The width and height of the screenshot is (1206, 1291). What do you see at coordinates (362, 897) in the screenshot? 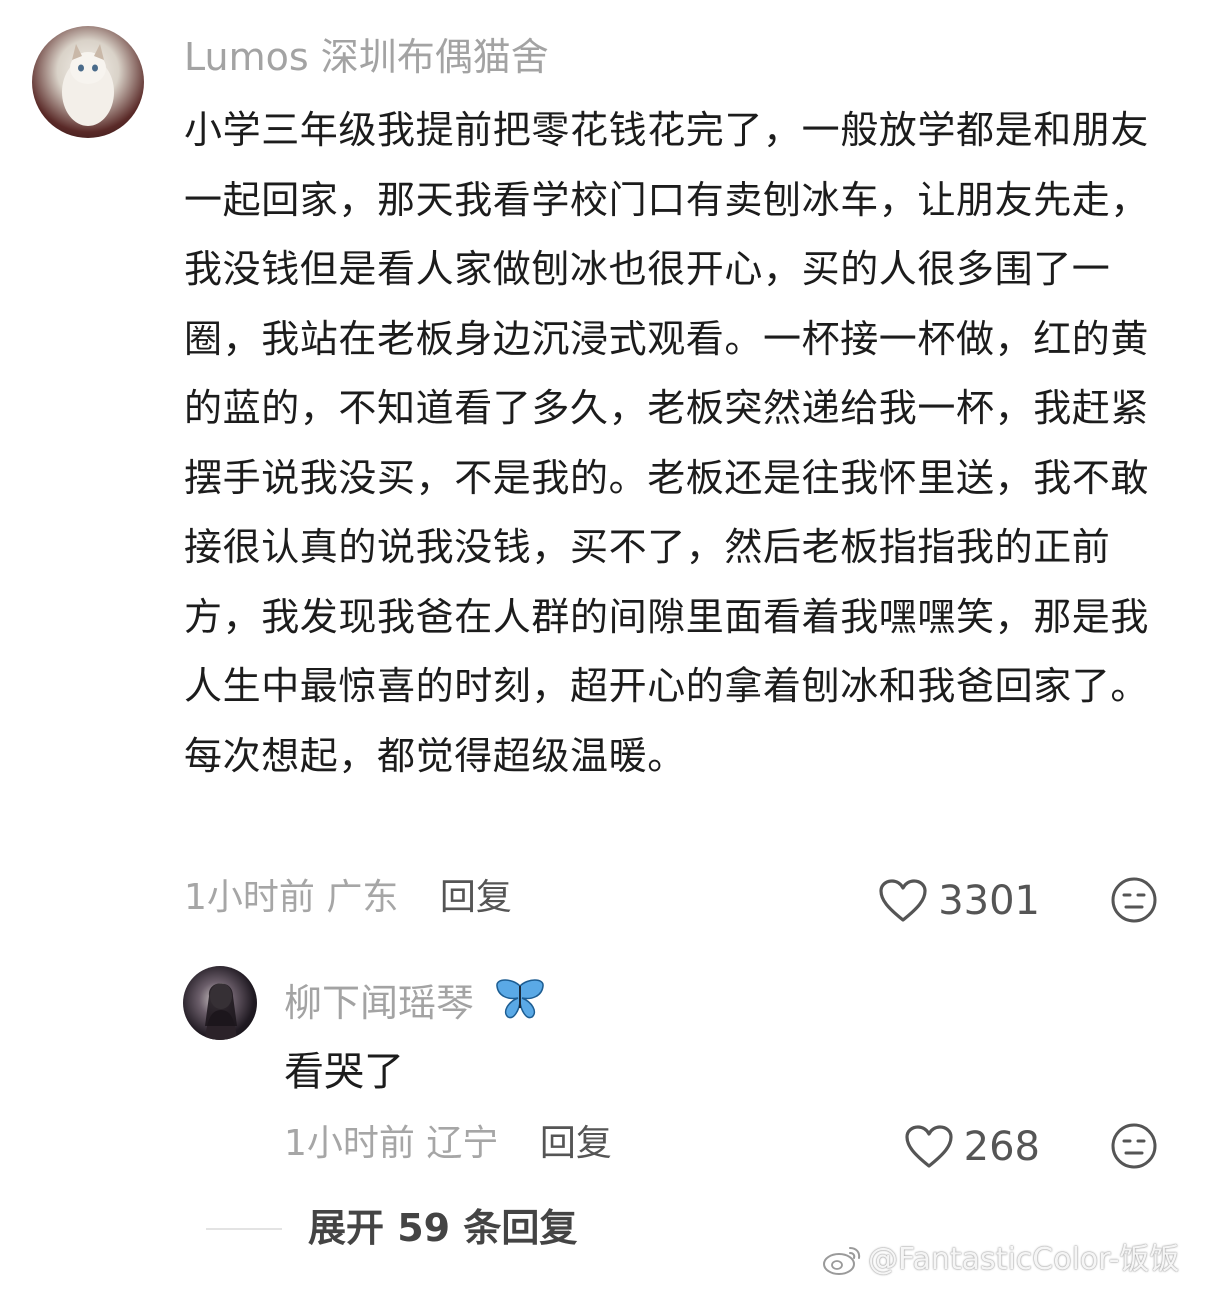
I see `comment-location: 广东` at bounding box center [362, 897].